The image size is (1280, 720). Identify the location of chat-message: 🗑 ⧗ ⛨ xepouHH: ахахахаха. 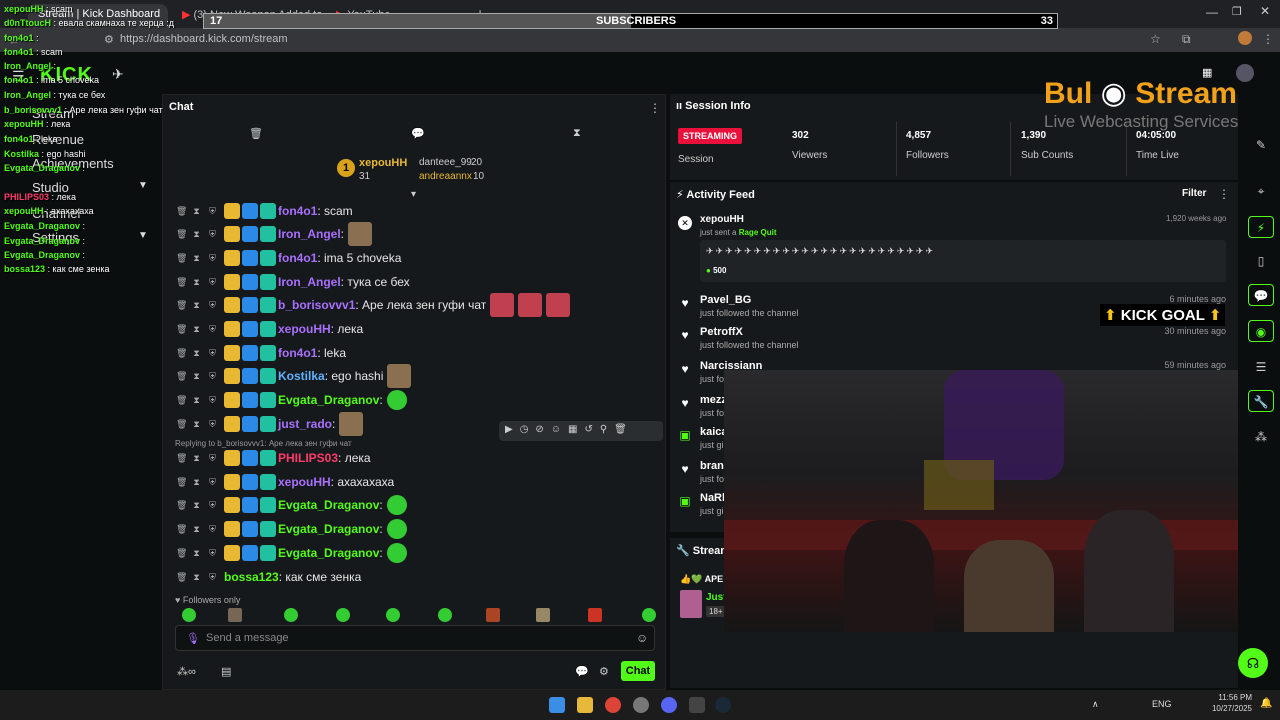
(285, 482).